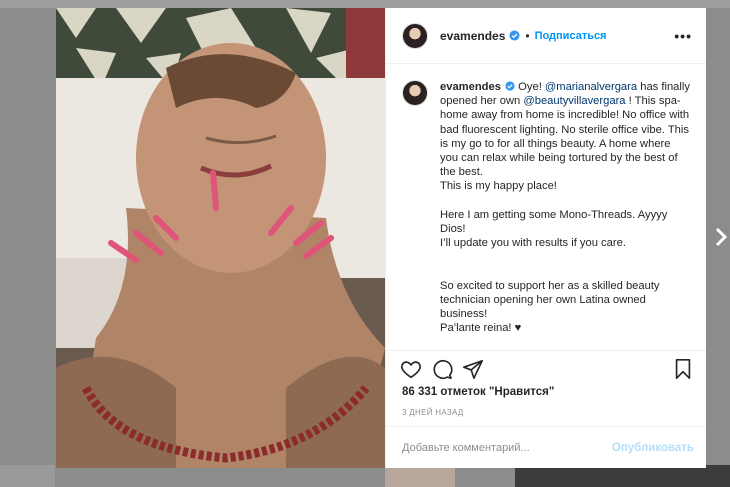  I want to click on chevron-right-icon, so click(721, 237).